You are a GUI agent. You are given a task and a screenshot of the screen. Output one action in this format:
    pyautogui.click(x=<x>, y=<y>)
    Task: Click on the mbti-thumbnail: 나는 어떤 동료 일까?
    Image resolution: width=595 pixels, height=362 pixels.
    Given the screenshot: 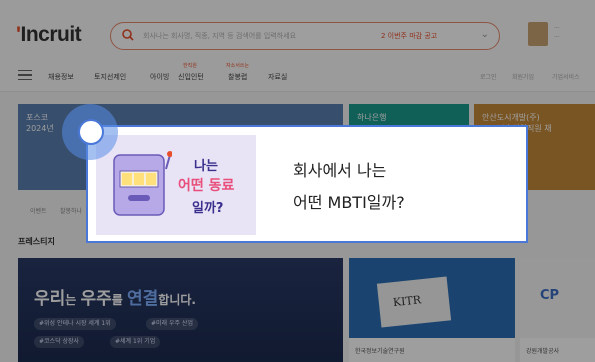 What is the action you would take?
    pyautogui.click(x=176, y=185)
    